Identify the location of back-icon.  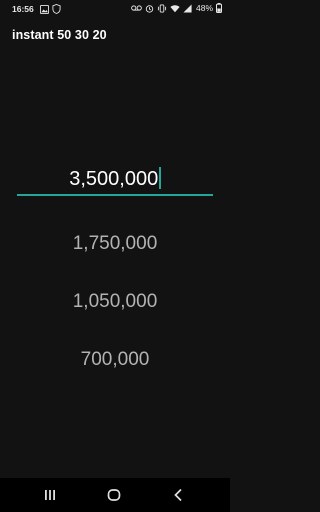
(179, 495).